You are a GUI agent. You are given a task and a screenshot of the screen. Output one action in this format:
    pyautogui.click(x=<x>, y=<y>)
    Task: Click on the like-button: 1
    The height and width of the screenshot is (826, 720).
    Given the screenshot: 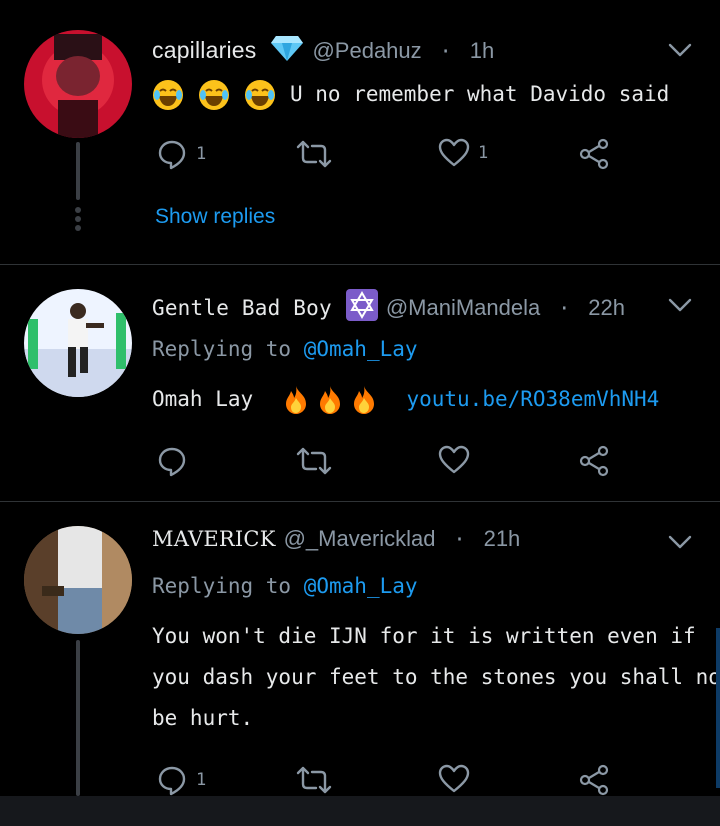 What is the action you would take?
    pyautogui.click(x=463, y=153)
    